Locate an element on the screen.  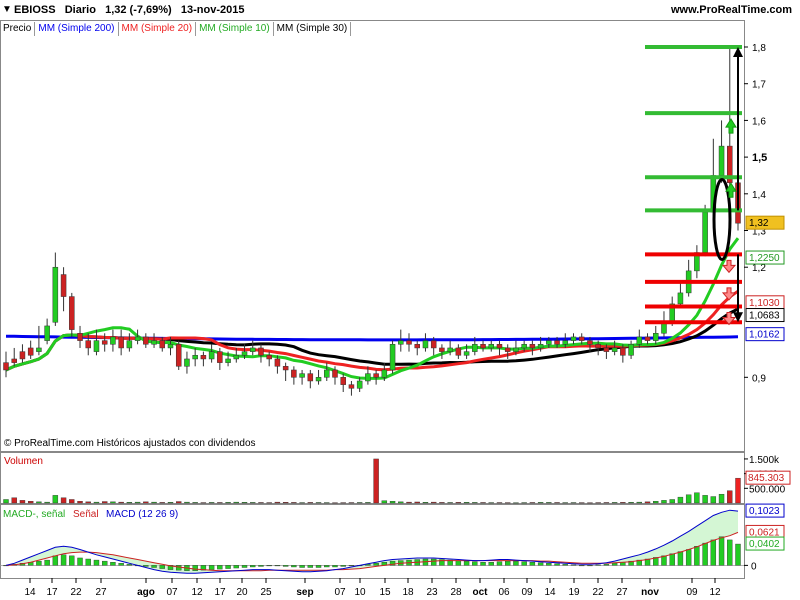
volume-tick-label: 500.000 is located at coordinates (767, 489).